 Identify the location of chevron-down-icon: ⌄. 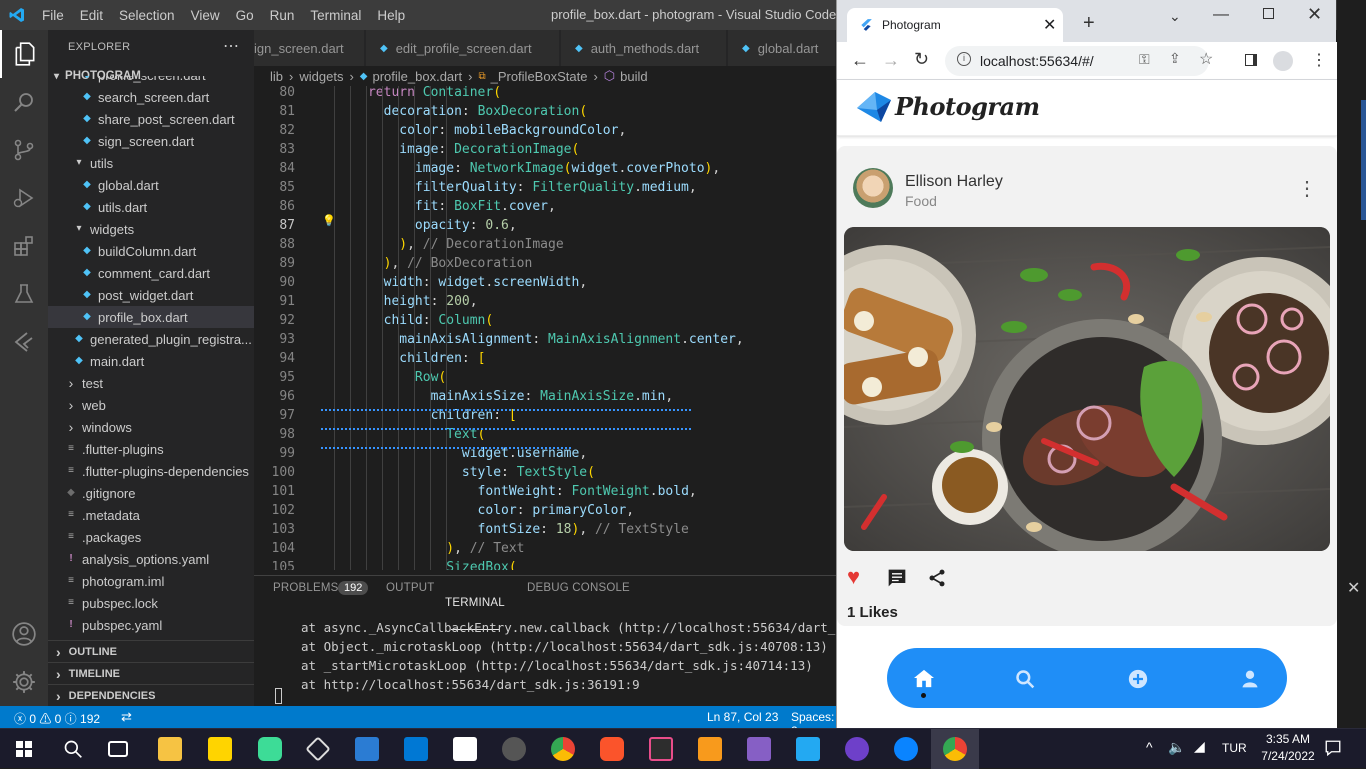
(1175, 16).